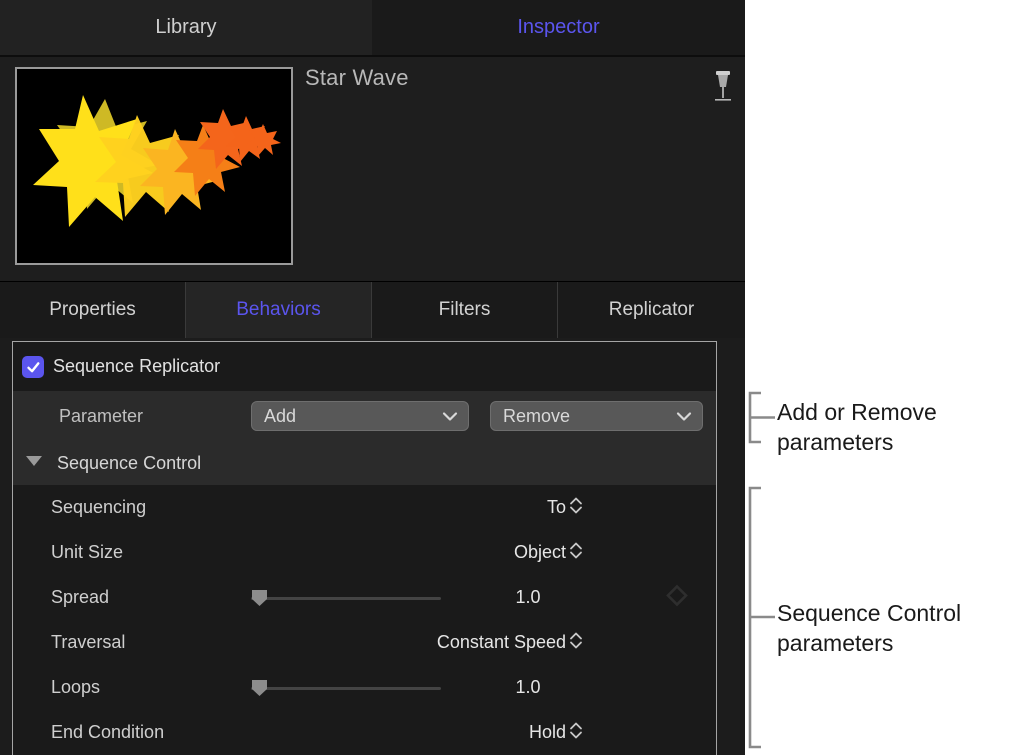 The height and width of the screenshot is (755, 1021). I want to click on sequence-control-group-title: Sequence Control, so click(129, 462).